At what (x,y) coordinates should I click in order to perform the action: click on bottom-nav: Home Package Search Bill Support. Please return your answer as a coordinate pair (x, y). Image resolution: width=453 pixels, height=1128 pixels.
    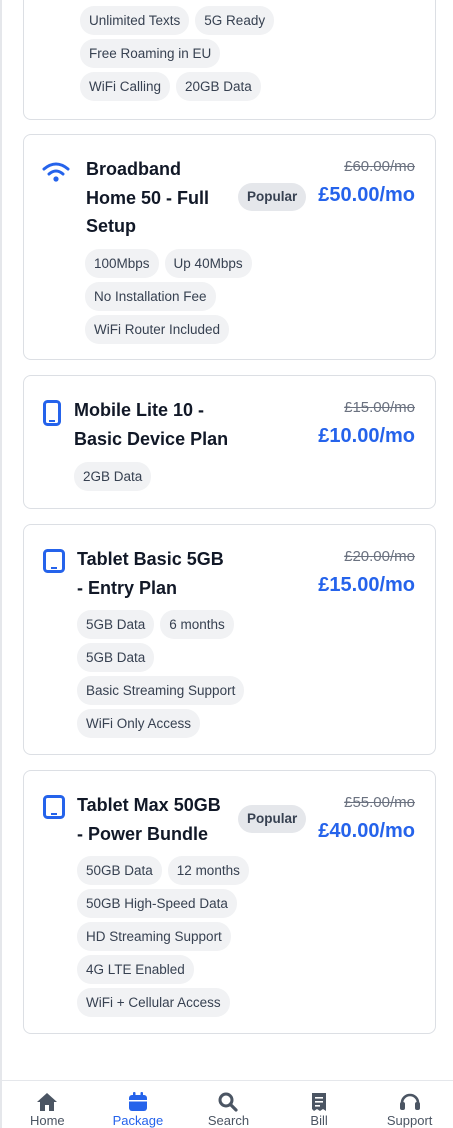
    Looking at the image, I should click on (227, 1104).